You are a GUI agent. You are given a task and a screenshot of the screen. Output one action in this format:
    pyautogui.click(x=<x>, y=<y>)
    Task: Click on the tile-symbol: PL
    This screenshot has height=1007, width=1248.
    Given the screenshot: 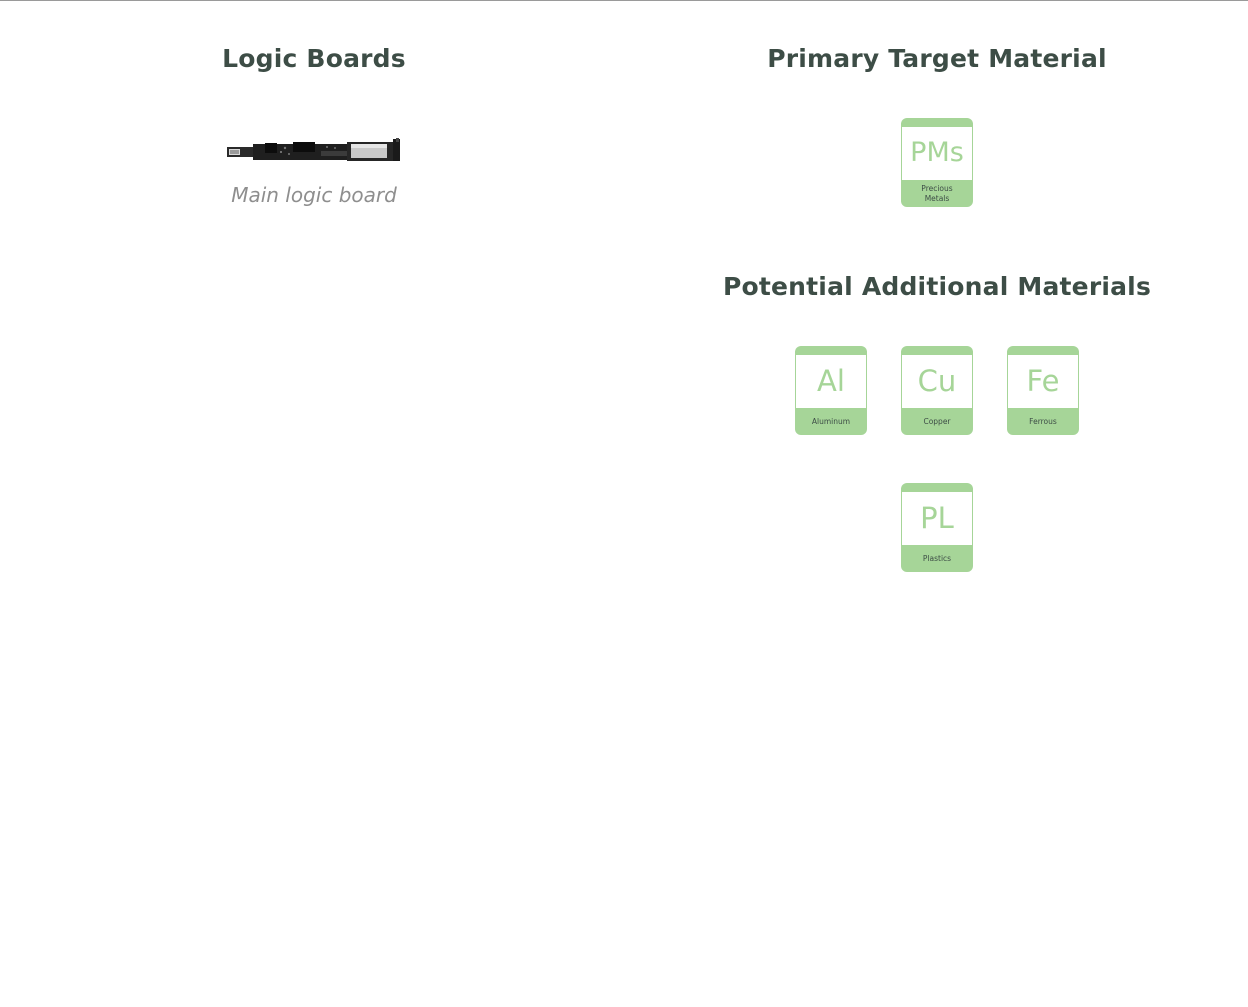 What is the action you would take?
    pyautogui.click(x=937, y=518)
    